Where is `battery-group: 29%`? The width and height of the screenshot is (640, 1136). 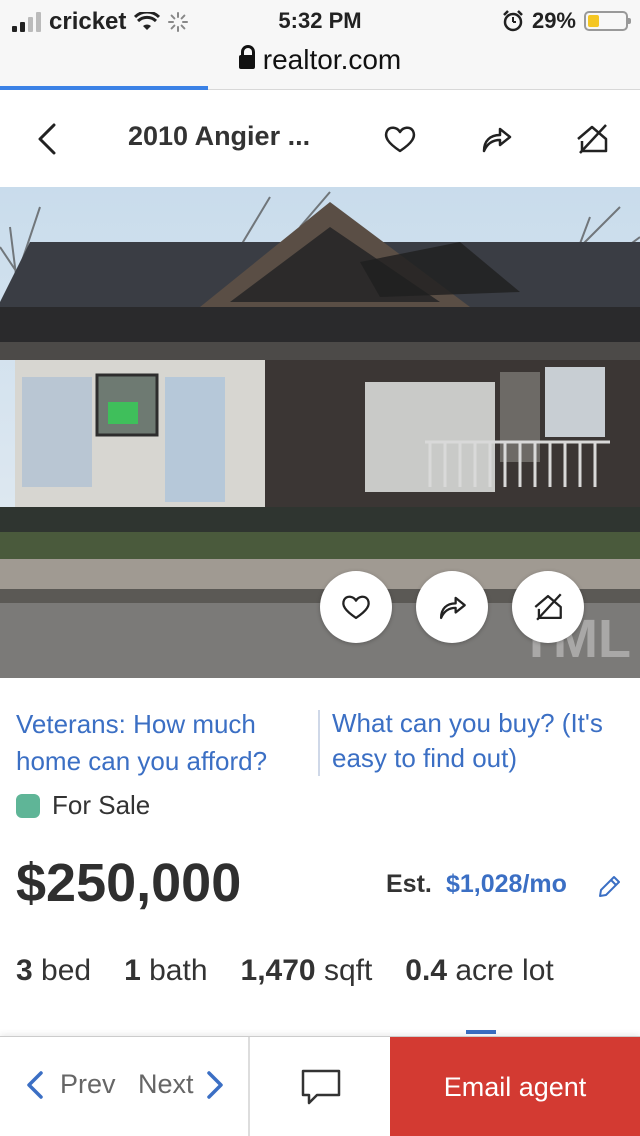
battery-group: 29% is located at coordinates (566, 21).